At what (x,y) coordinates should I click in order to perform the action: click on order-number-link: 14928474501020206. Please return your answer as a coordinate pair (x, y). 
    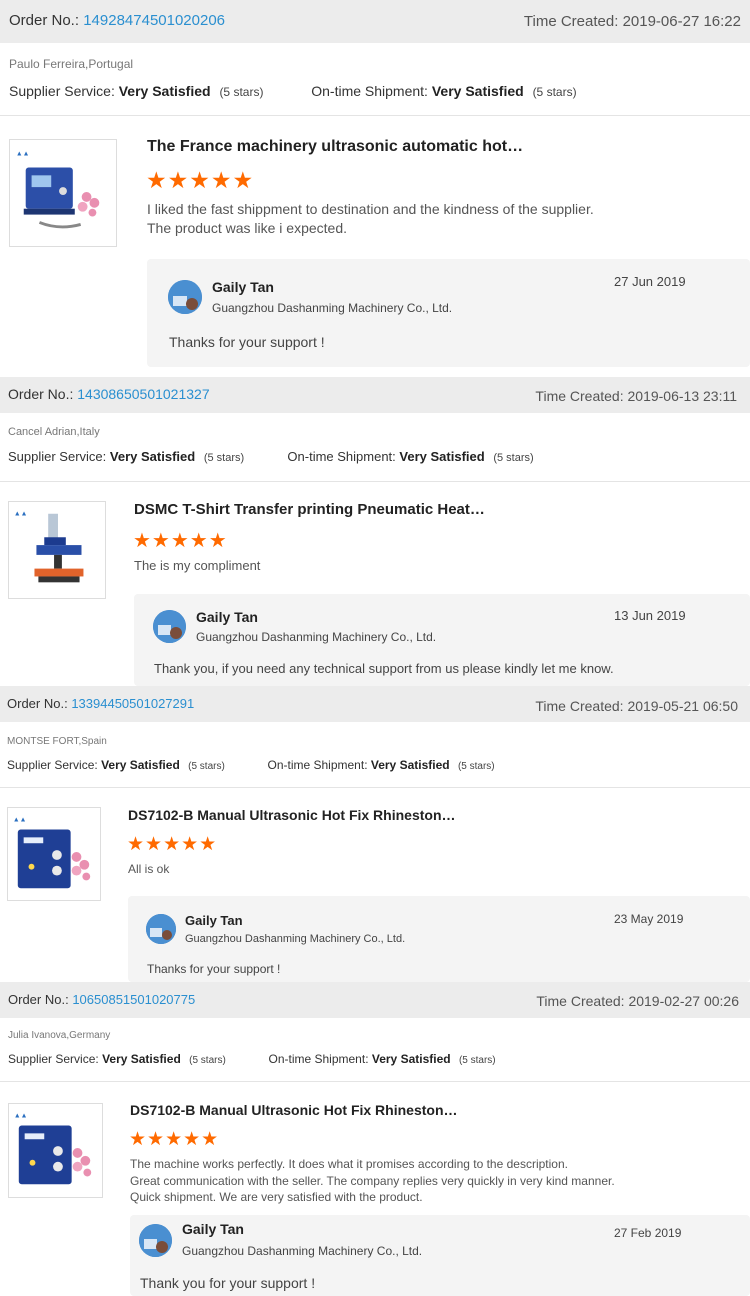
    Looking at the image, I should click on (154, 20).